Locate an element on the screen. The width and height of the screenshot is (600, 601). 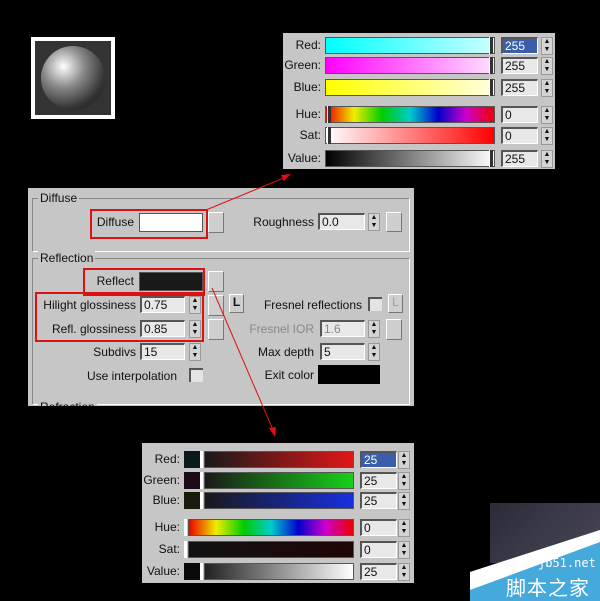
watermark-url: jb51.net is located at coordinates (567, 563).